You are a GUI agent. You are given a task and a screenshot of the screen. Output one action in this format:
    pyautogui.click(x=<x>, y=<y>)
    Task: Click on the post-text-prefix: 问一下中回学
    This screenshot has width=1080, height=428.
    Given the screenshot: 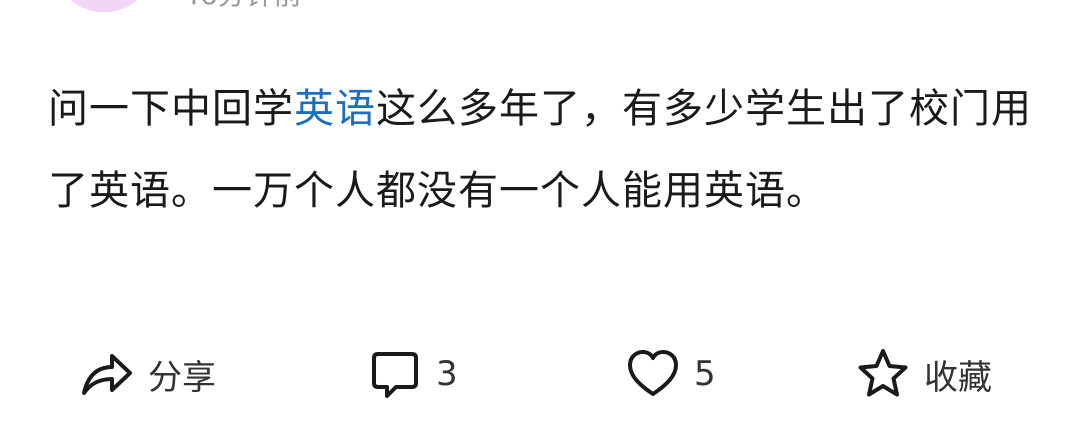 What is the action you would take?
    pyautogui.click(x=171, y=109)
    